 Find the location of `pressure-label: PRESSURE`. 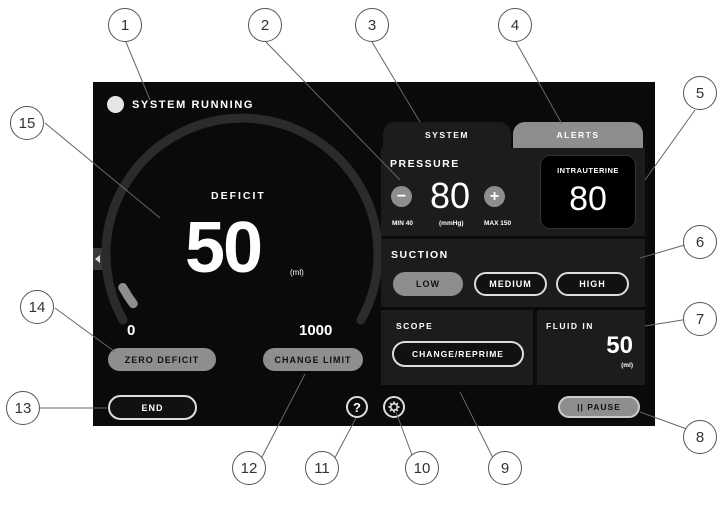

pressure-label: PRESSURE is located at coordinates (425, 164).